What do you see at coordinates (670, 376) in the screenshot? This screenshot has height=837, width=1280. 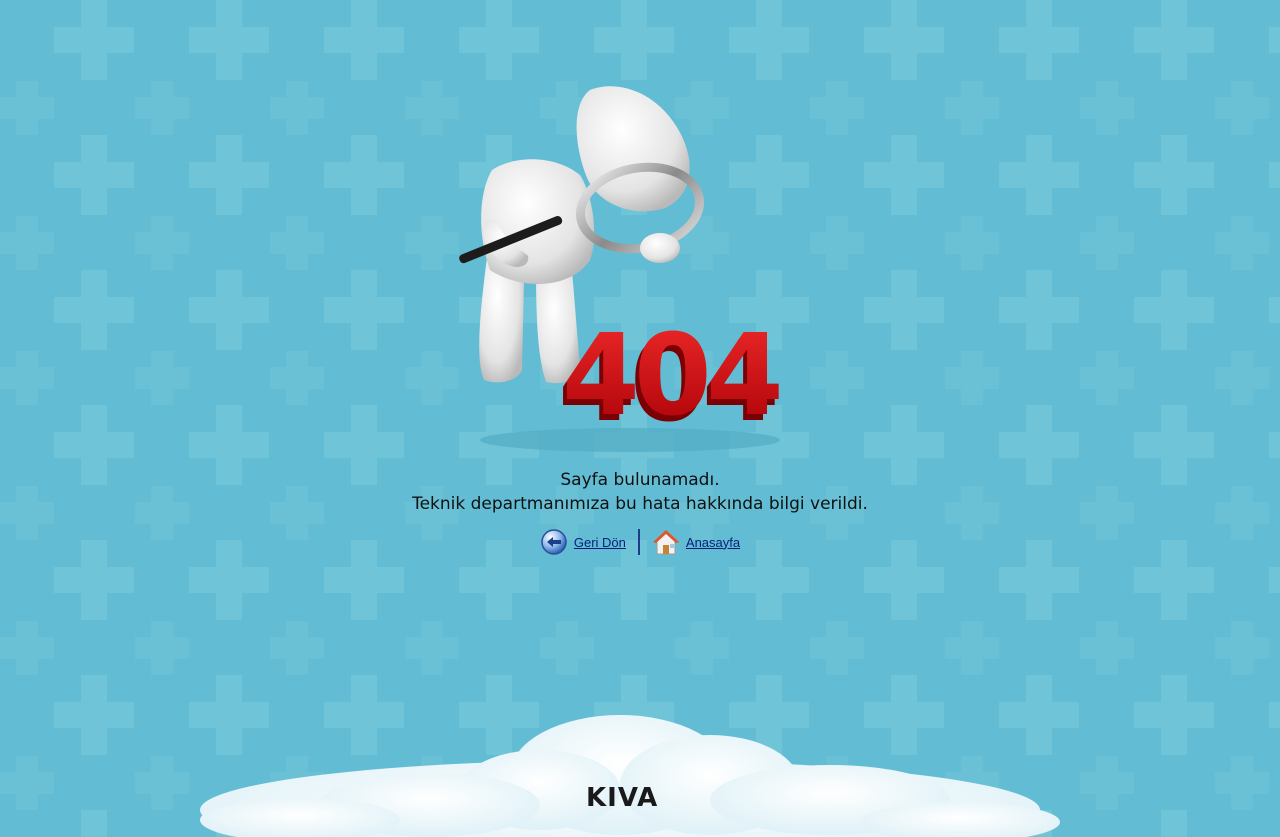 I see `svg-text: 404` at bounding box center [670, 376].